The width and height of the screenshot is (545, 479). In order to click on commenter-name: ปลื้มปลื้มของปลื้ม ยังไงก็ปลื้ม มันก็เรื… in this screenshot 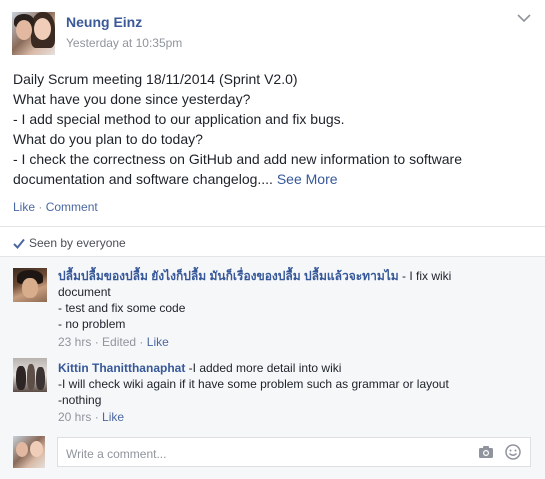, I will do `click(228, 276)`.